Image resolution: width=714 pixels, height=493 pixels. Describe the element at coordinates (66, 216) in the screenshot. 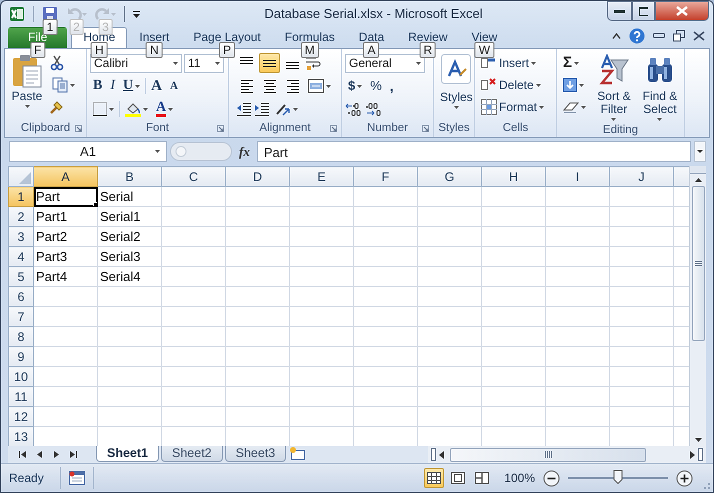

I see `table-cell: Part1` at that location.